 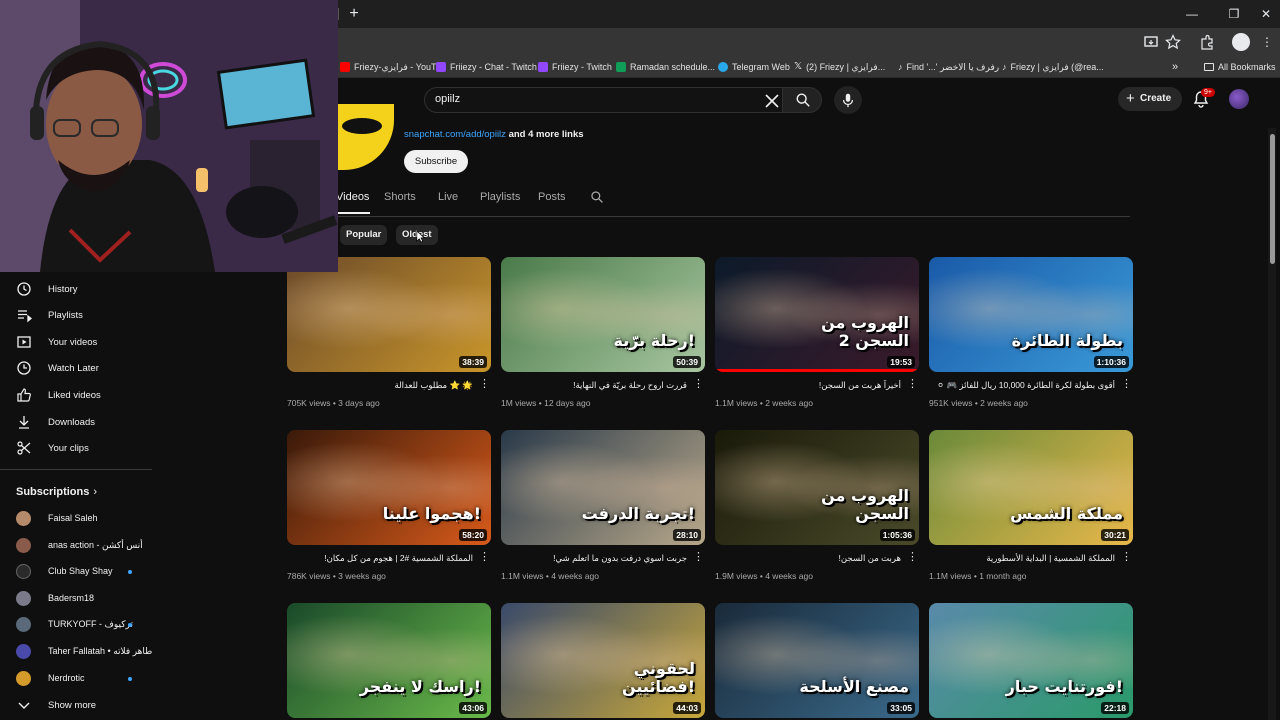 What do you see at coordinates (436, 161) in the screenshot?
I see `subscribe-button: Subscribe` at bounding box center [436, 161].